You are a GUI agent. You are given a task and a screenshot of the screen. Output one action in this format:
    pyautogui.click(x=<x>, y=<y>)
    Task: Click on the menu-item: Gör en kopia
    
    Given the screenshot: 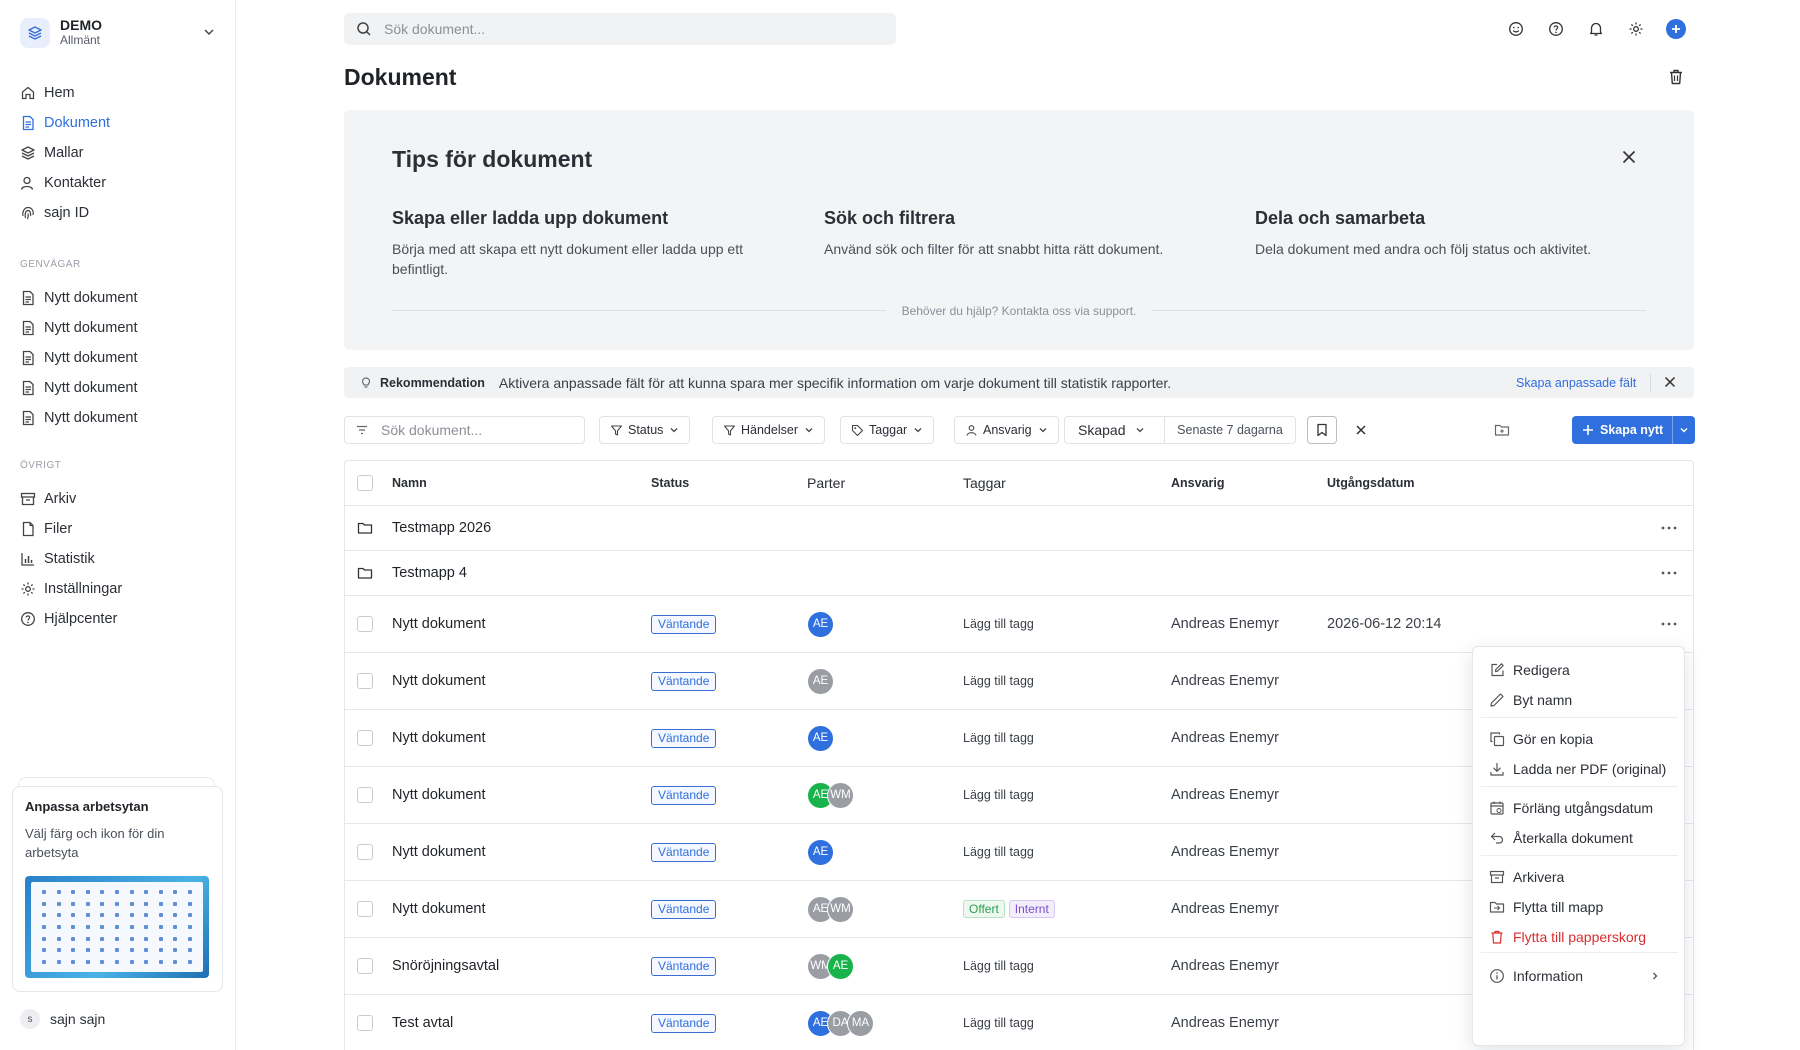 What is the action you would take?
    pyautogui.click(x=1579, y=739)
    